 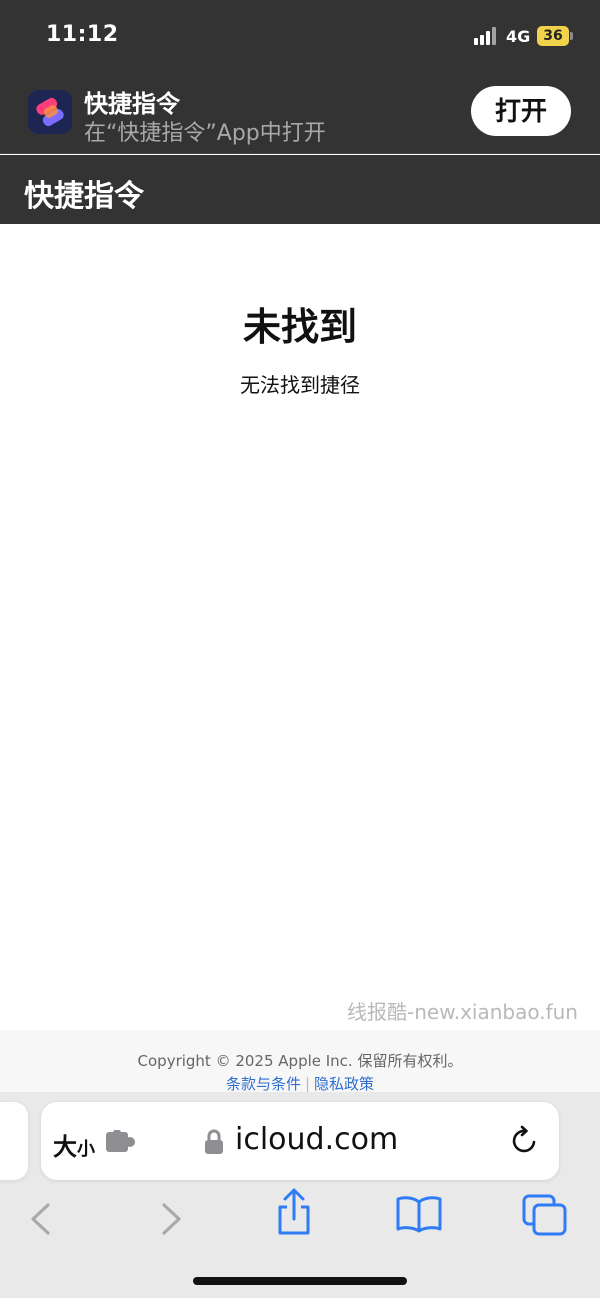 I want to click on previous-tab-preview, so click(x=14, y=1141).